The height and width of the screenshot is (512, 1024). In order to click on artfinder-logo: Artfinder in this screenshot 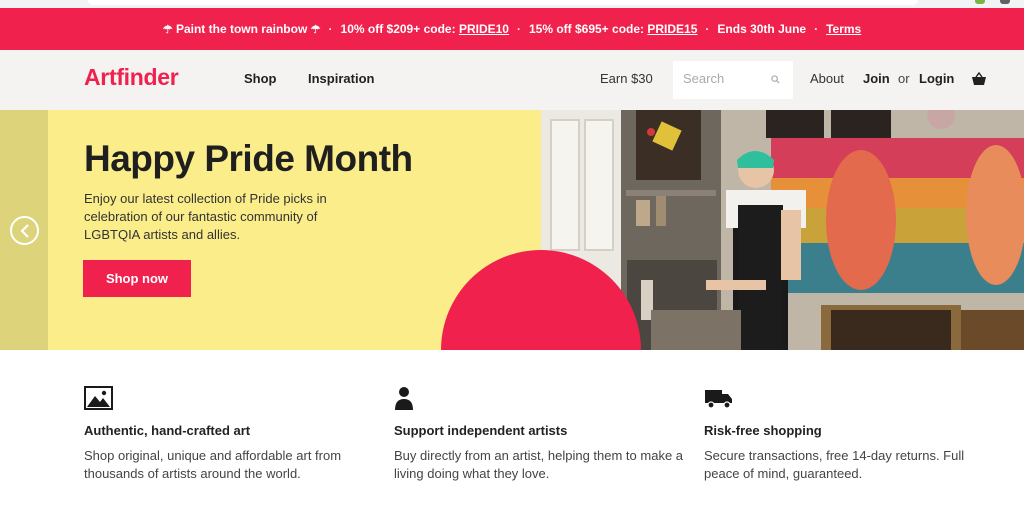, I will do `click(131, 77)`.